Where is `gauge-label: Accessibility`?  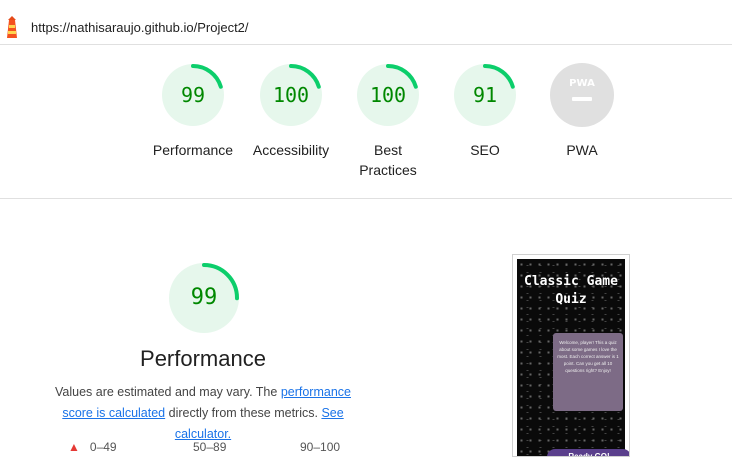 gauge-label: Accessibility is located at coordinates (291, 150).